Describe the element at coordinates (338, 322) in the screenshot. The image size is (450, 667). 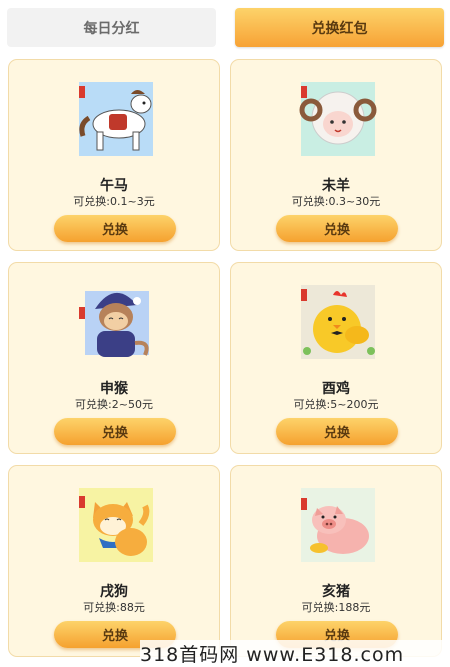
I see `chicken-icon` at that location.